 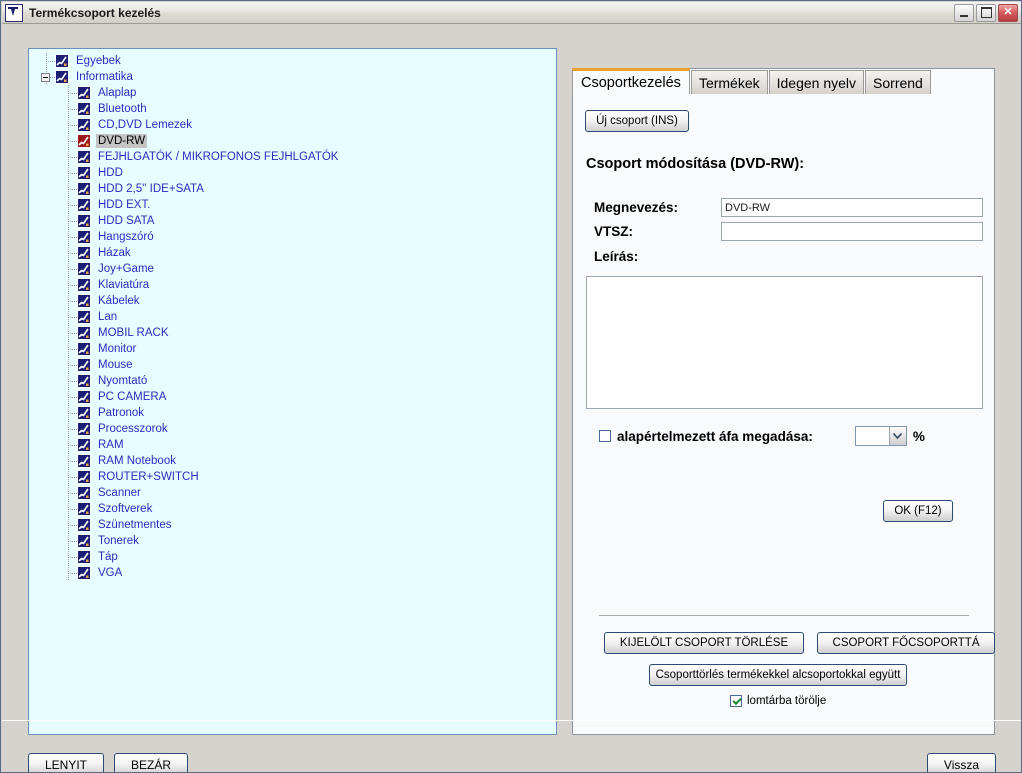 I want to click on tree-item: CD,DVD Lemezek, so click(x=294, y=125).